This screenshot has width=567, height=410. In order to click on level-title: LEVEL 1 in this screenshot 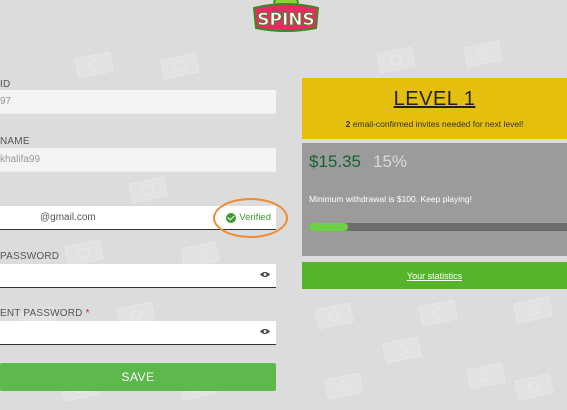, I will do `click(434, 99)`.